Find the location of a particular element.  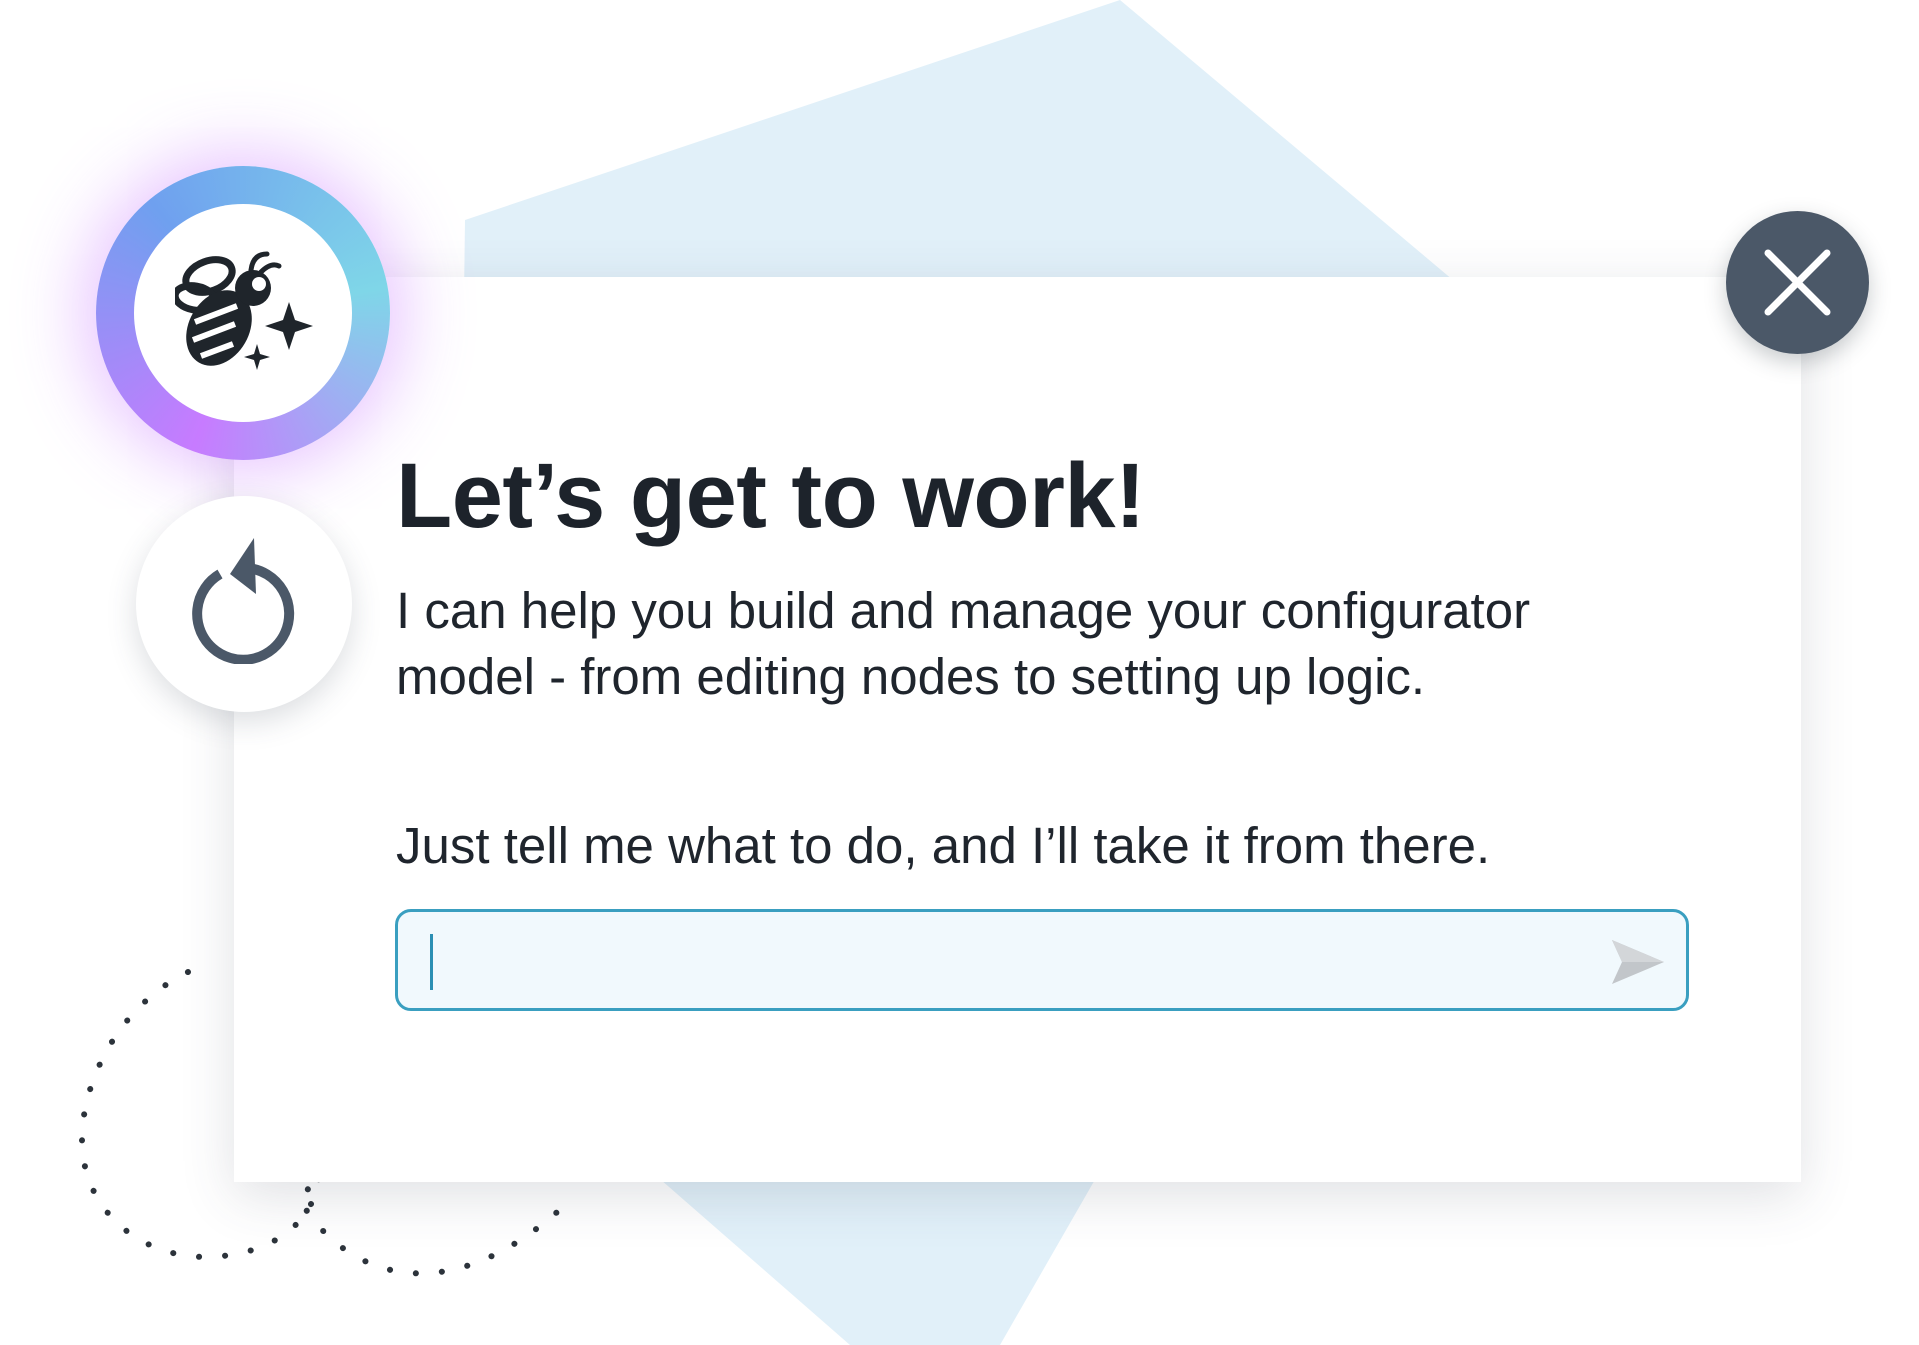

assistant-avatar is located at coordinates (243, 313).